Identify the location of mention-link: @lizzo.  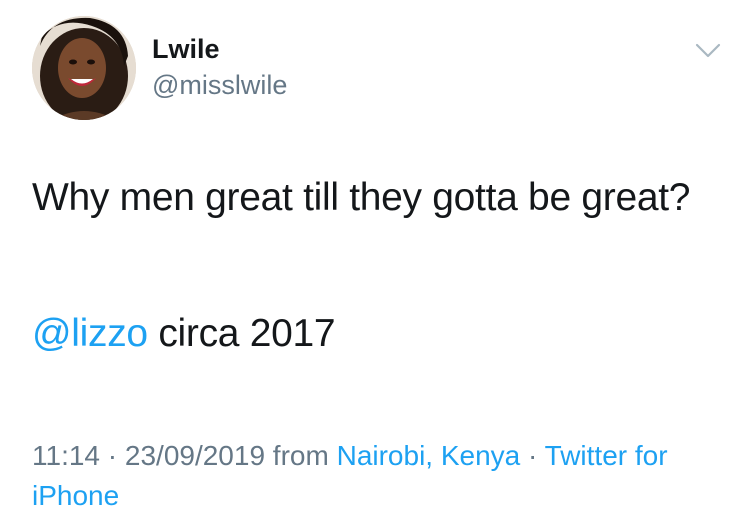
(90, 333).